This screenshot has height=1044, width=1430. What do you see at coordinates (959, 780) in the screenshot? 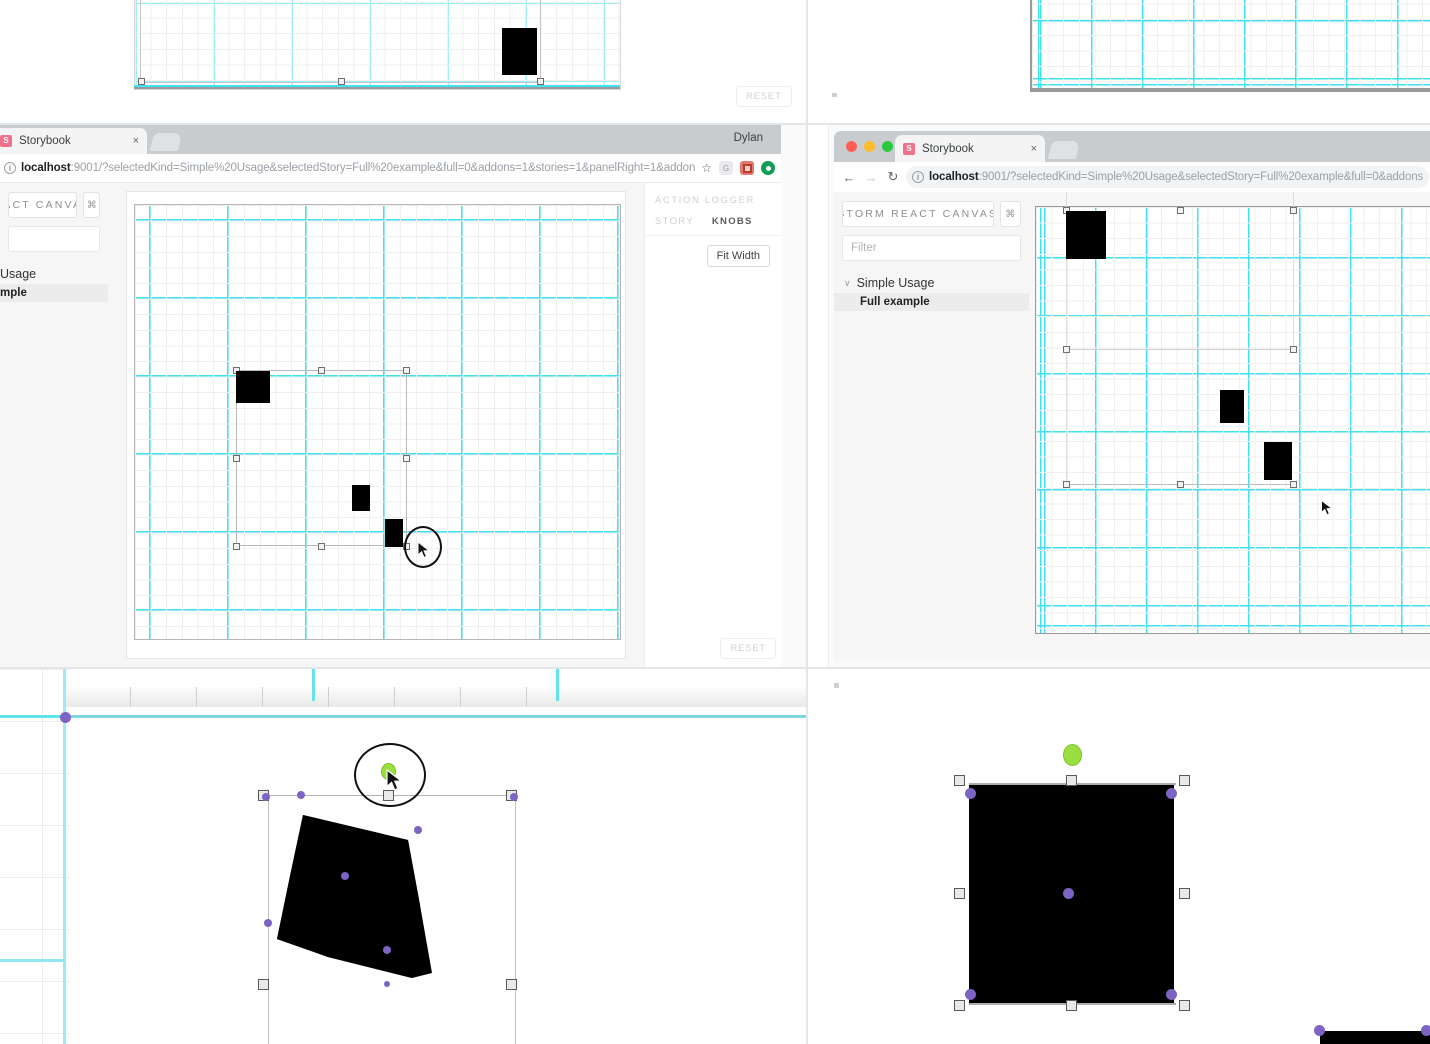
I see `resize-handle-nw` at bounding box center [959, 780].